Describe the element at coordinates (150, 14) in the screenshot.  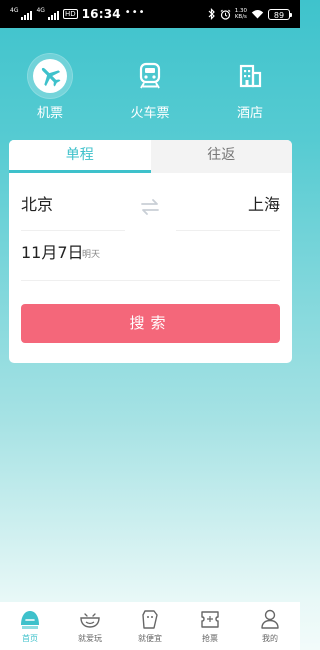
I see `status-bar: 4G 4G HD 16:34 ••• 1.30 KB/s 89` at that location.